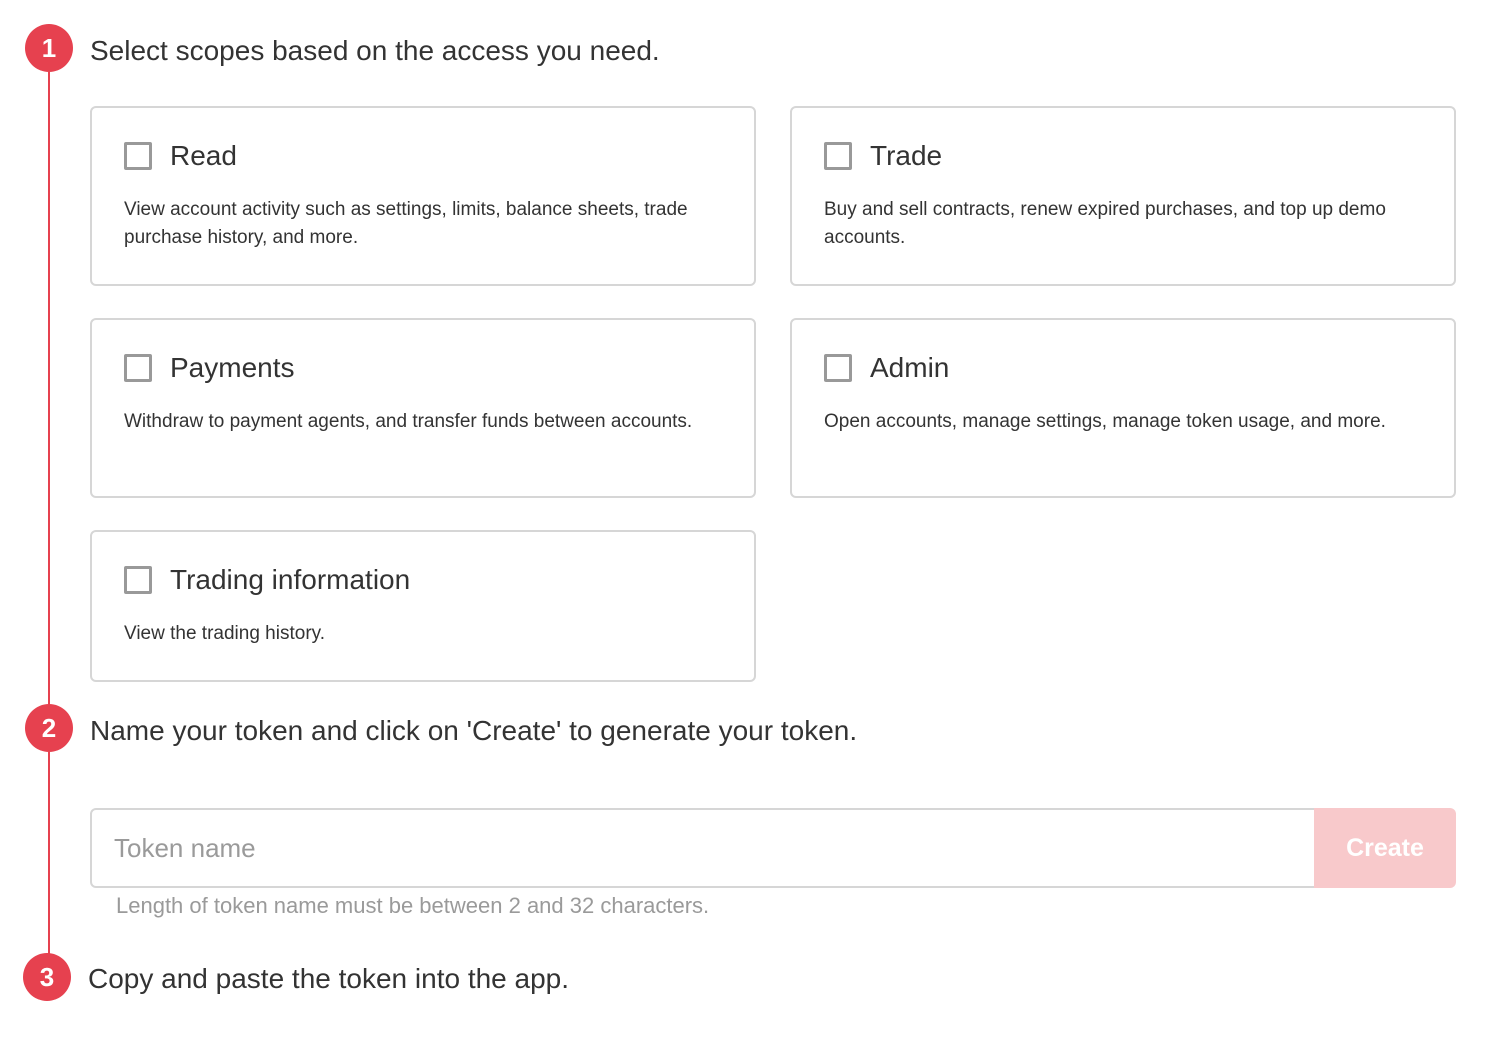  What do you see at coordinates (47, 977) in the screenshot?
I see `step-3-badge: 3` at bounding box center [47, 977].